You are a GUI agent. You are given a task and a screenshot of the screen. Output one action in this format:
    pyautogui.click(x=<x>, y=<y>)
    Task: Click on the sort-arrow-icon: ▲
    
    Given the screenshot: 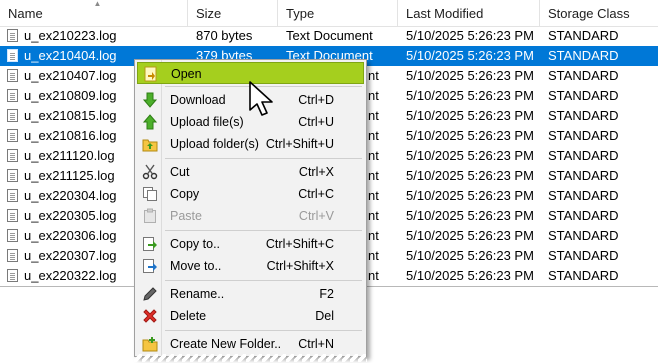 What is the action you would take?
    pyautogui.click(x=97, y=4)
    